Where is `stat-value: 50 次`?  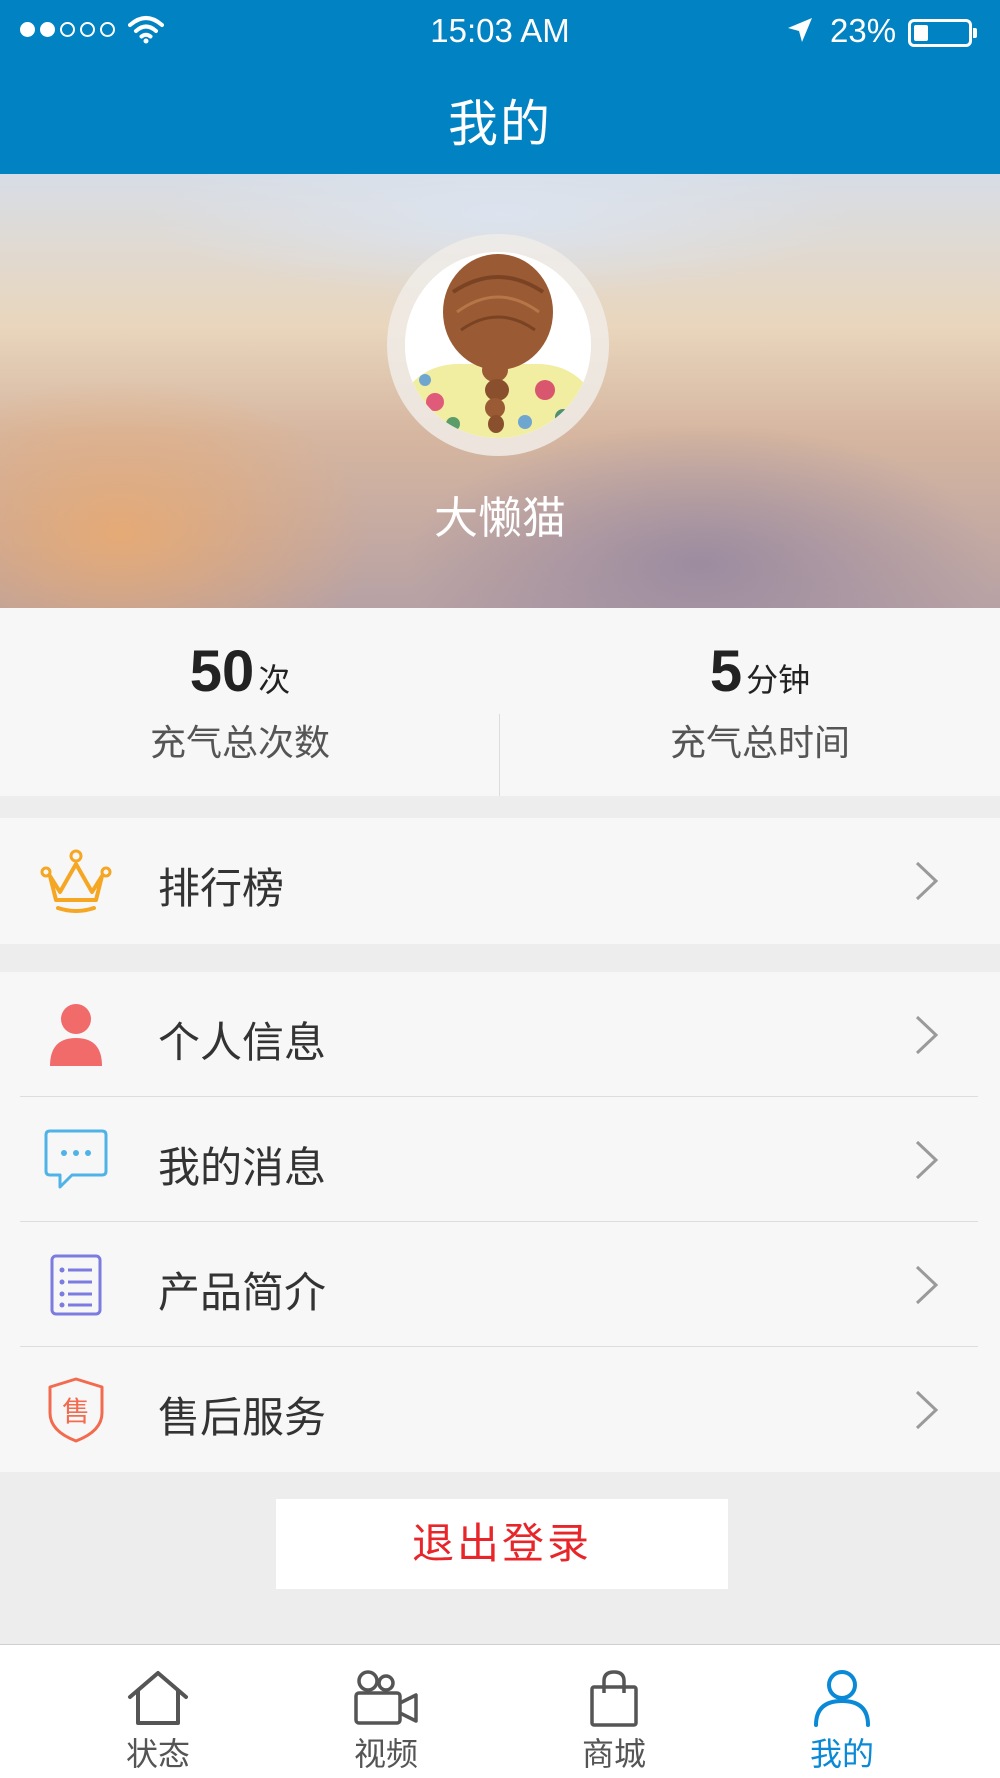 stat-value: 50 次 is located at coordinates (245, 671).